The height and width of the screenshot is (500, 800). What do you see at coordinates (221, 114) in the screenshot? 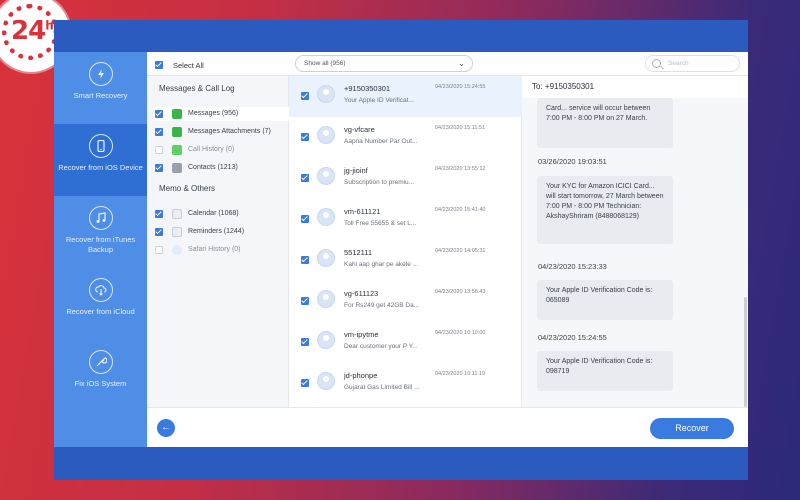
I see `category-messages: Messages (956)` at bounding box center [221, 114].